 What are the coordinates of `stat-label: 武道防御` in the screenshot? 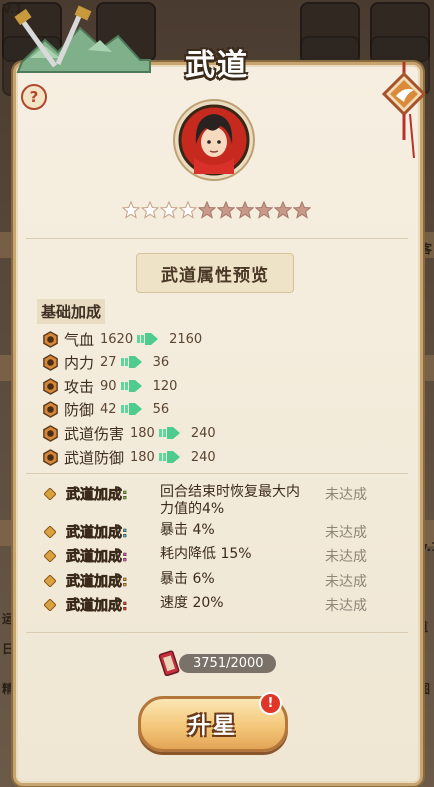 It's located at (94, 457).